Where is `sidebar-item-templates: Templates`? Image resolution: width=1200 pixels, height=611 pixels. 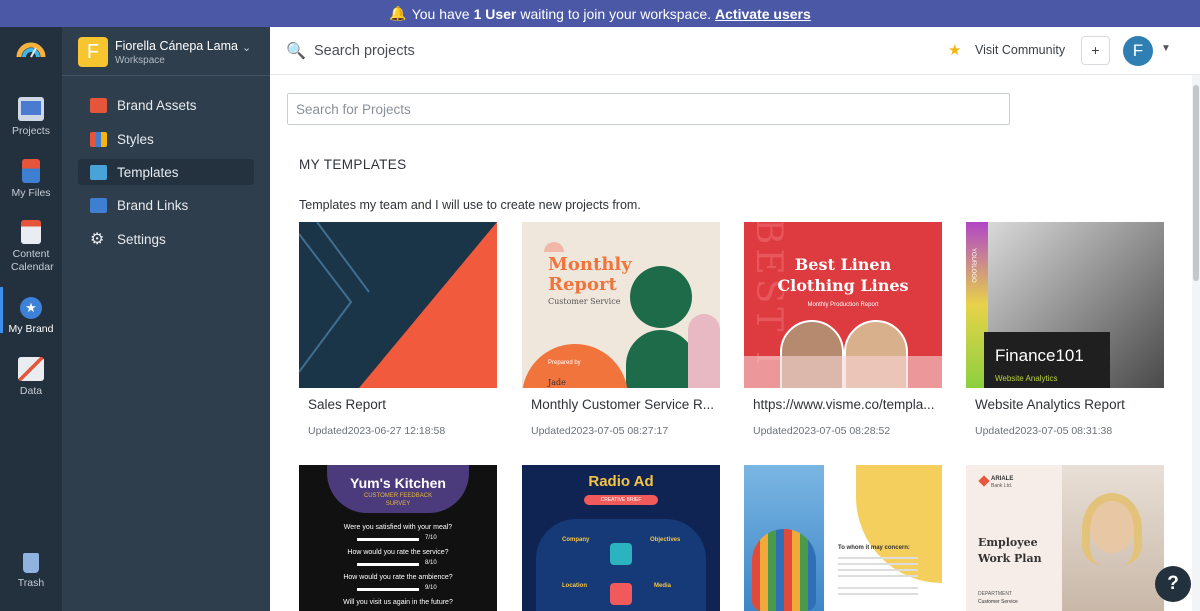 sidebar-item-templates: Templates is located at coordinates (166, 172).